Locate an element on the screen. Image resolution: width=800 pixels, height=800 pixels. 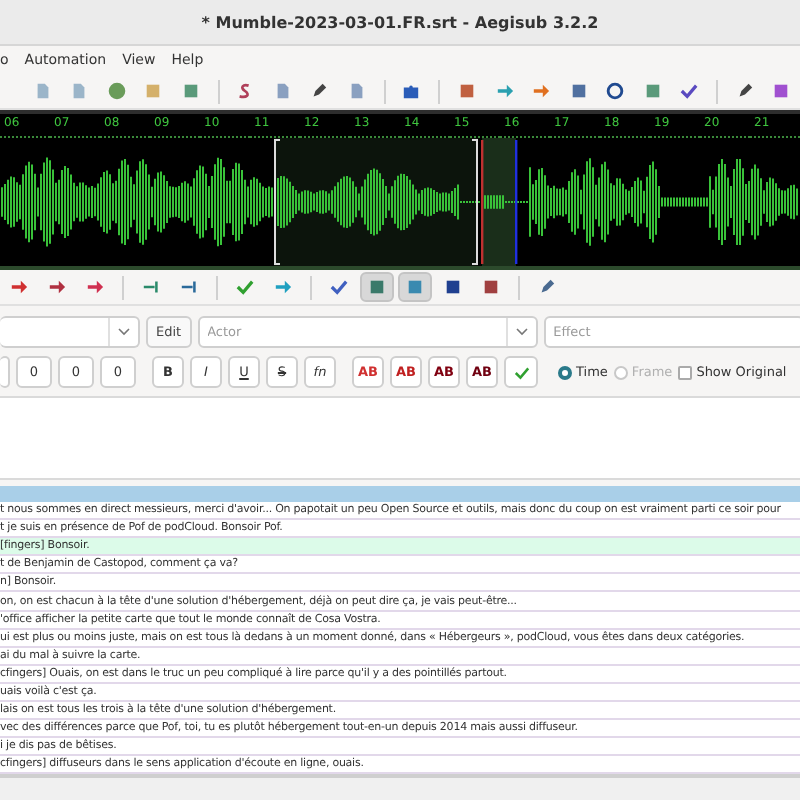
commit-button is located at coordinates (521, 372).